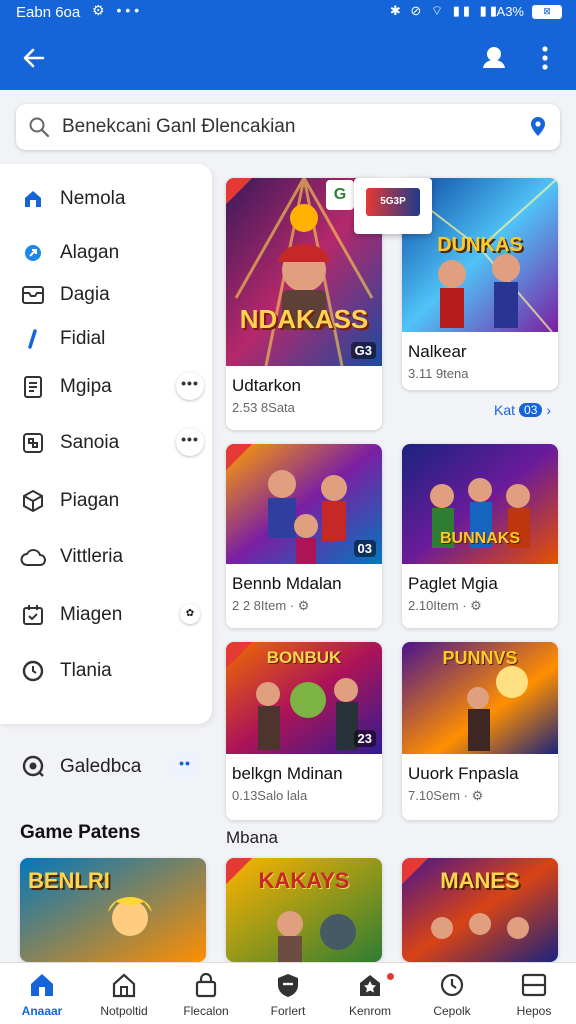  What do you see at coordinates (80, 832) in the screenshot?
I see `section-title: Game Patens` at bounding box center [80, 832].